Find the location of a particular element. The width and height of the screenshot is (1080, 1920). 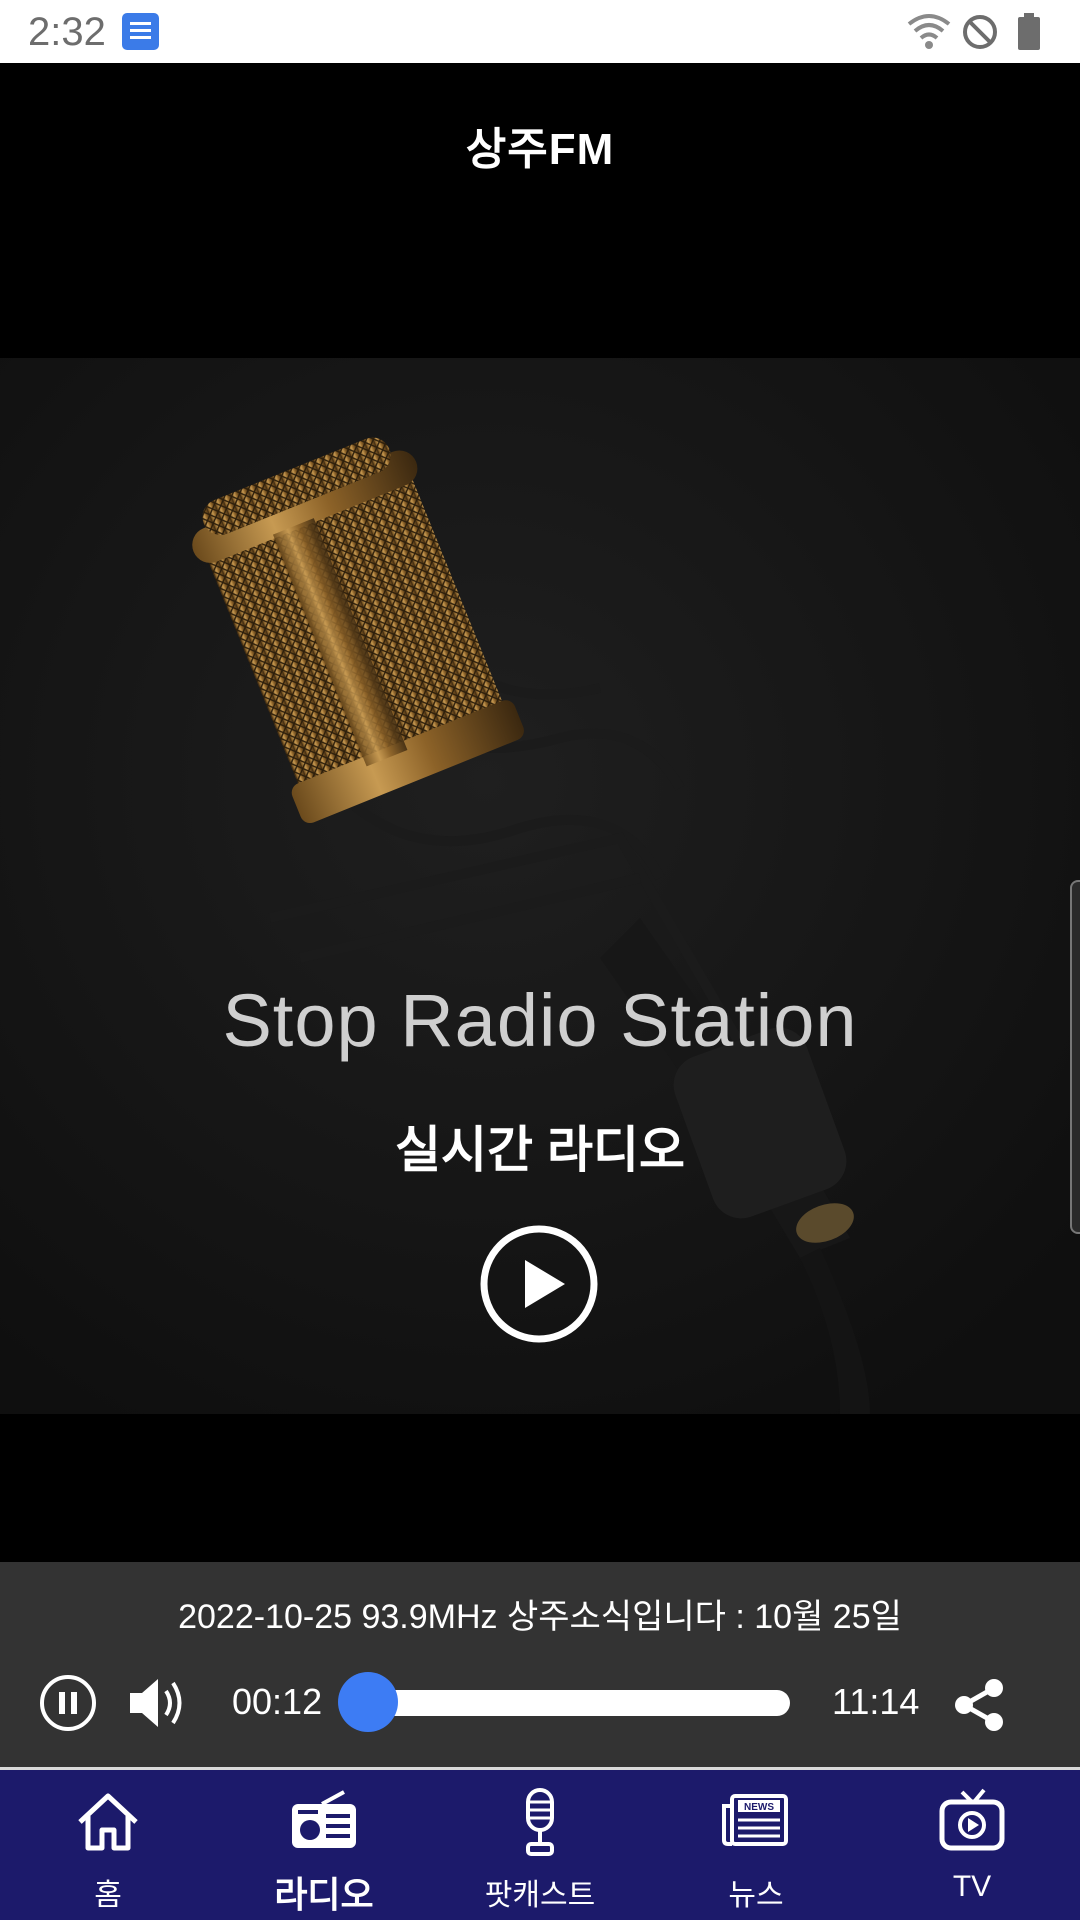

nav-label-tv: TV is located at coordinates (972, 1886).